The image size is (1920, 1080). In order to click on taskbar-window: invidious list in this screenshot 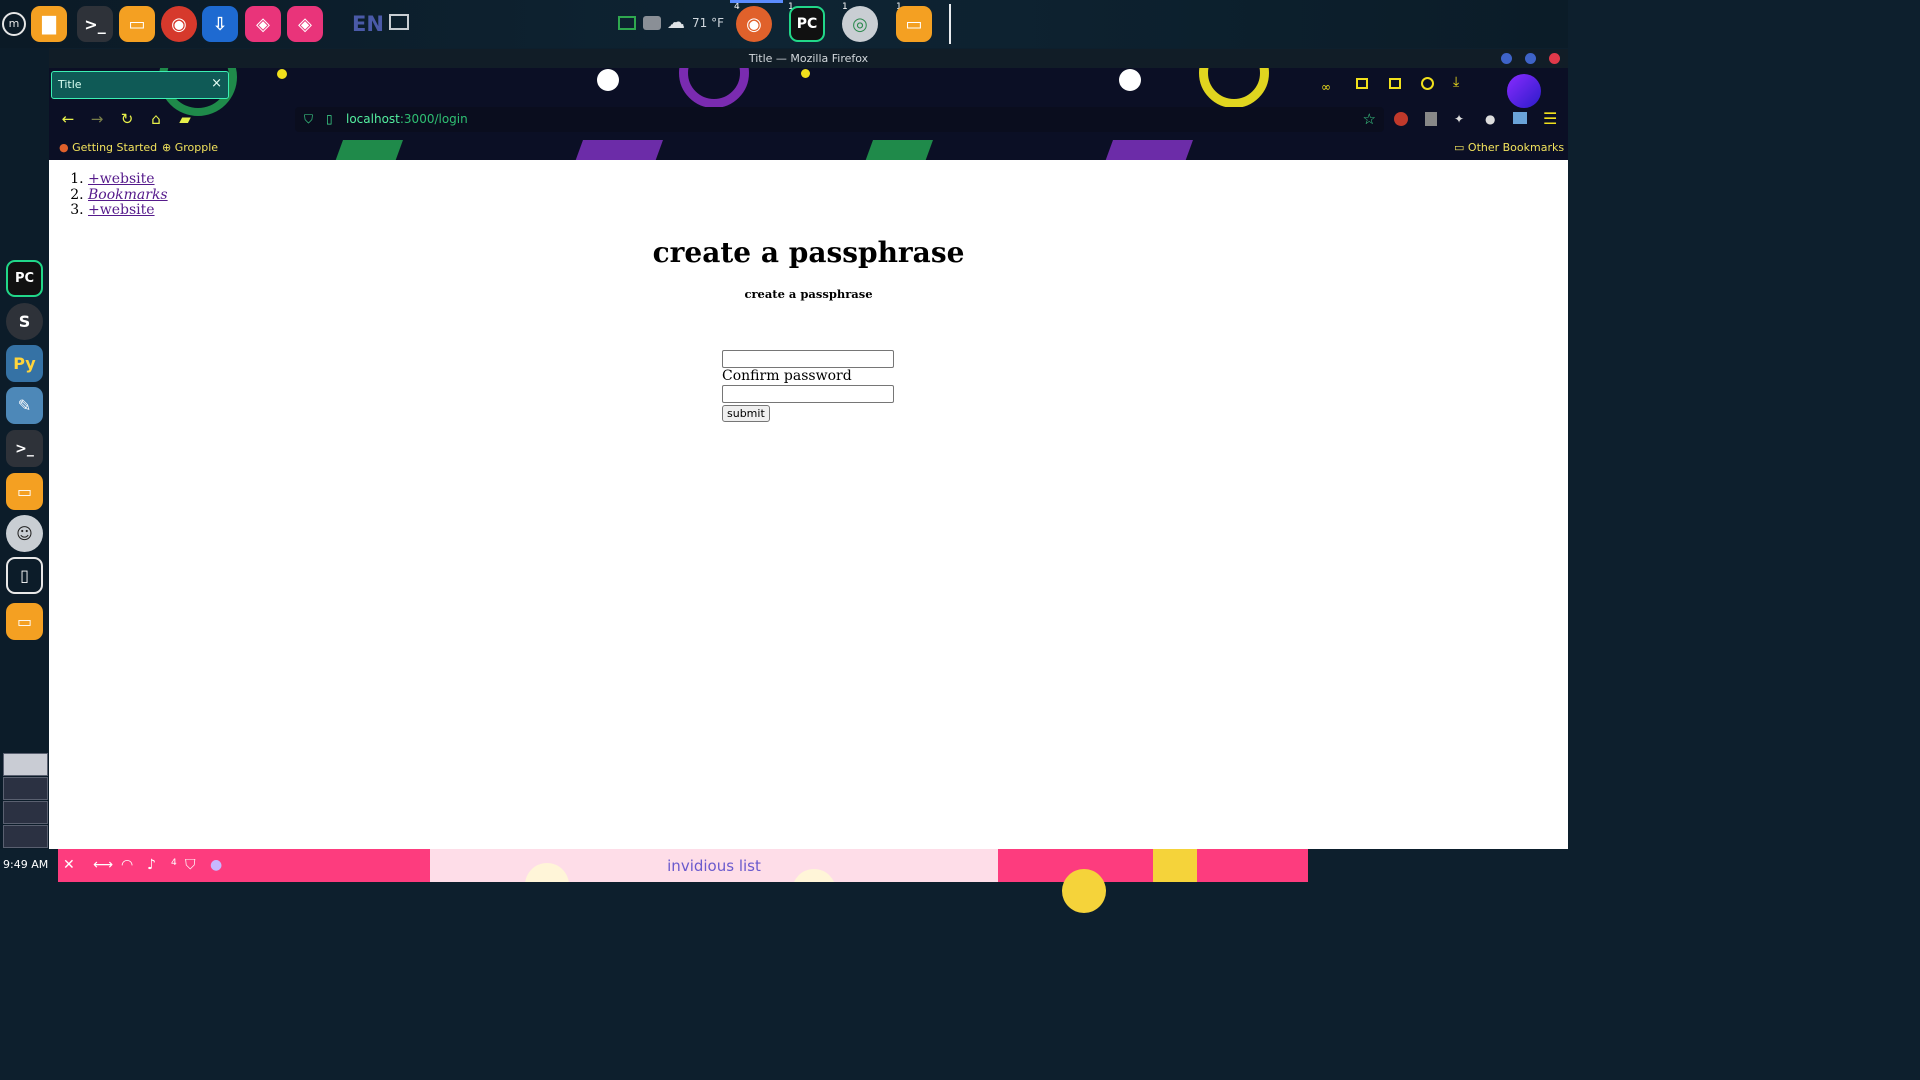, I will do `click(714, 865)`.